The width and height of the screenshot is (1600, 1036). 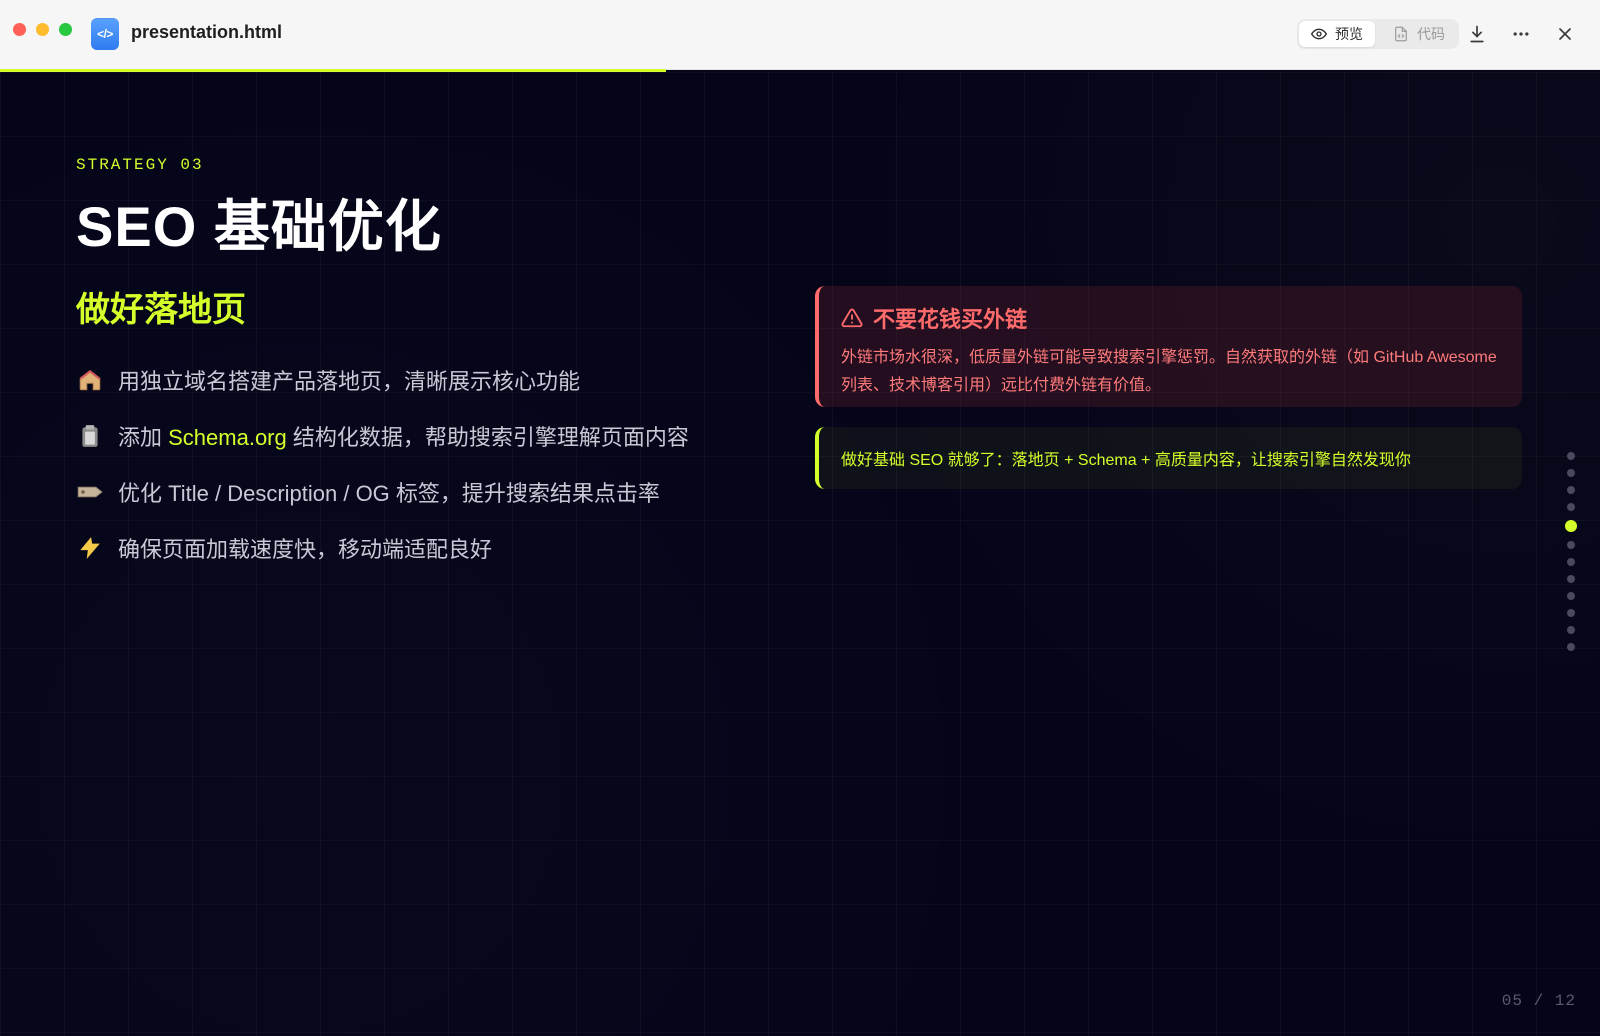 I want to click on section-title: 做好落地页, so click(x=161, y=310).